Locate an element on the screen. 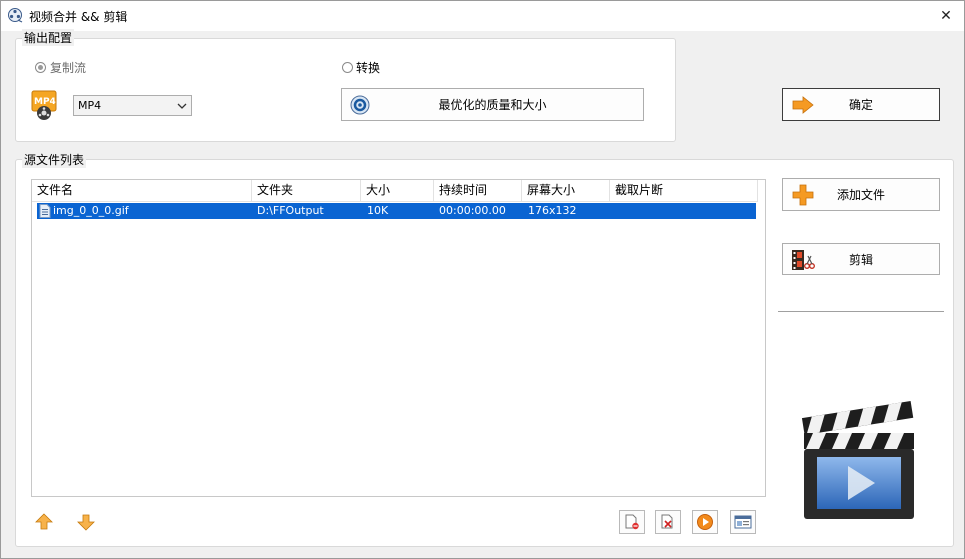 Image resolution: width=965 pixels, height=559 pixels. chevron-down-icon is located at coordinates (182, 106).